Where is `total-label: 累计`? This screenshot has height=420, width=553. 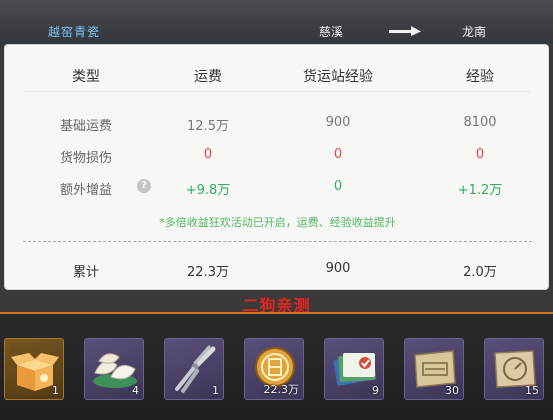
total-label: 累计 is located at coordinates (85, 272).